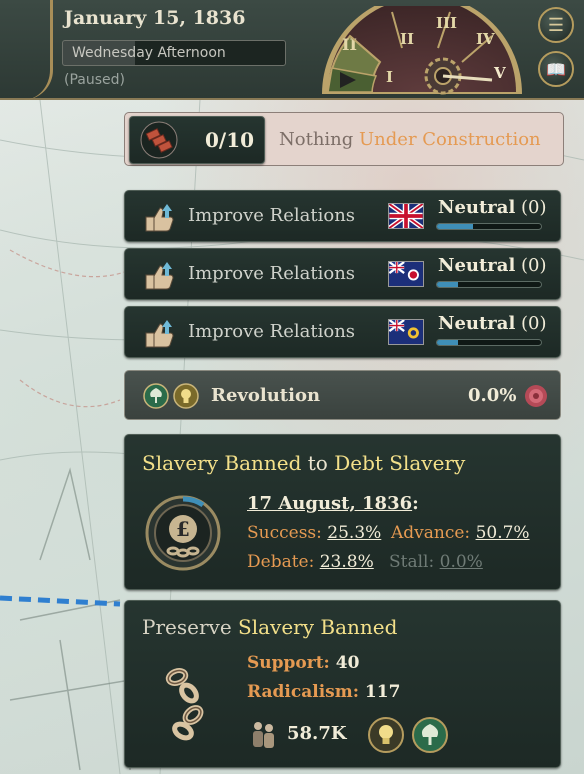  What do you see at coordinates (433, 533) in the screenshot?
I see `advance-label: Advance:` at bounding box center [433, 533].